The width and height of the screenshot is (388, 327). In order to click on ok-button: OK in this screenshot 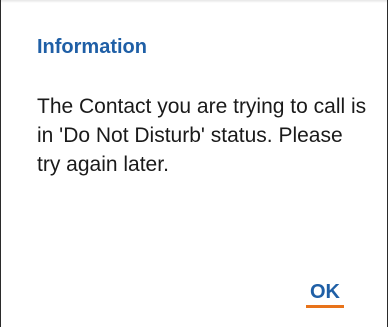, I will do `click(325, 292)`.